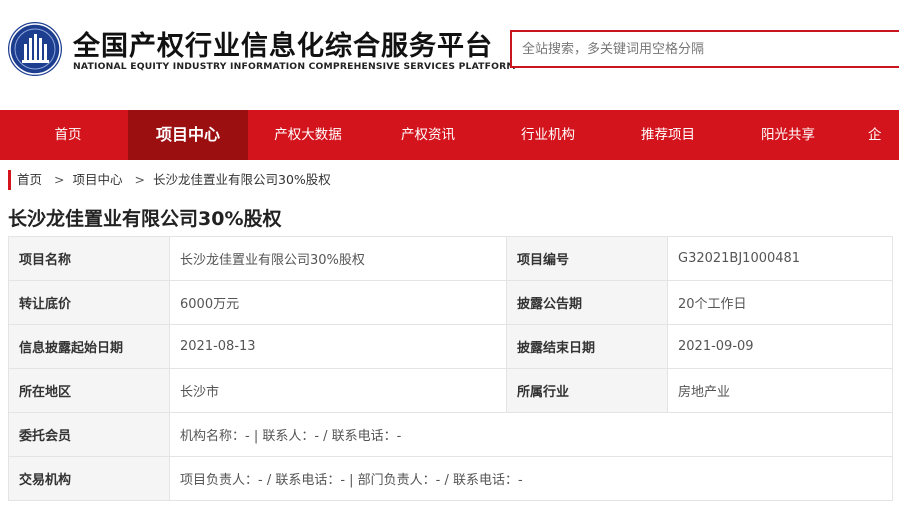 Image resolution: width=899 pixels, height=506 pixels. Describe the element at coordinates (587, 302) in the screenshot. I see `label-disclosure-period: 披露公告期` at that location.